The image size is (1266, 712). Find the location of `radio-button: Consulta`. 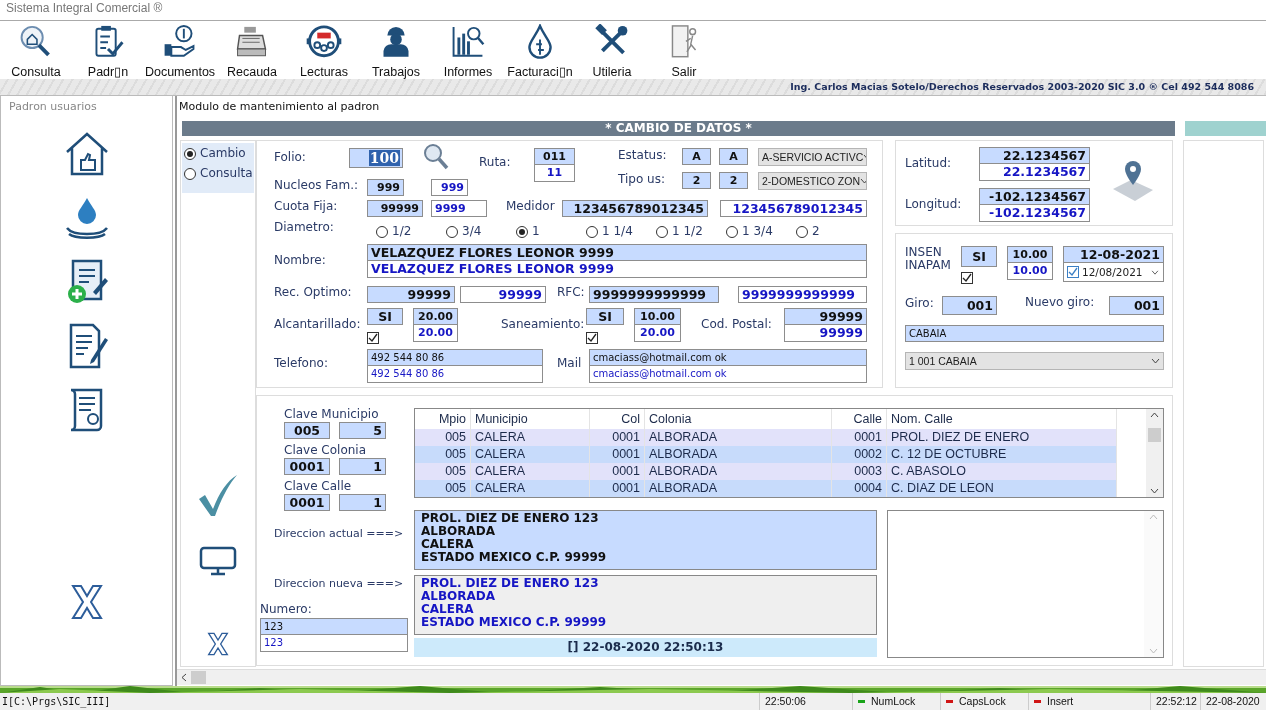

radio-button: Consulta is located at coordinates (219, 173).